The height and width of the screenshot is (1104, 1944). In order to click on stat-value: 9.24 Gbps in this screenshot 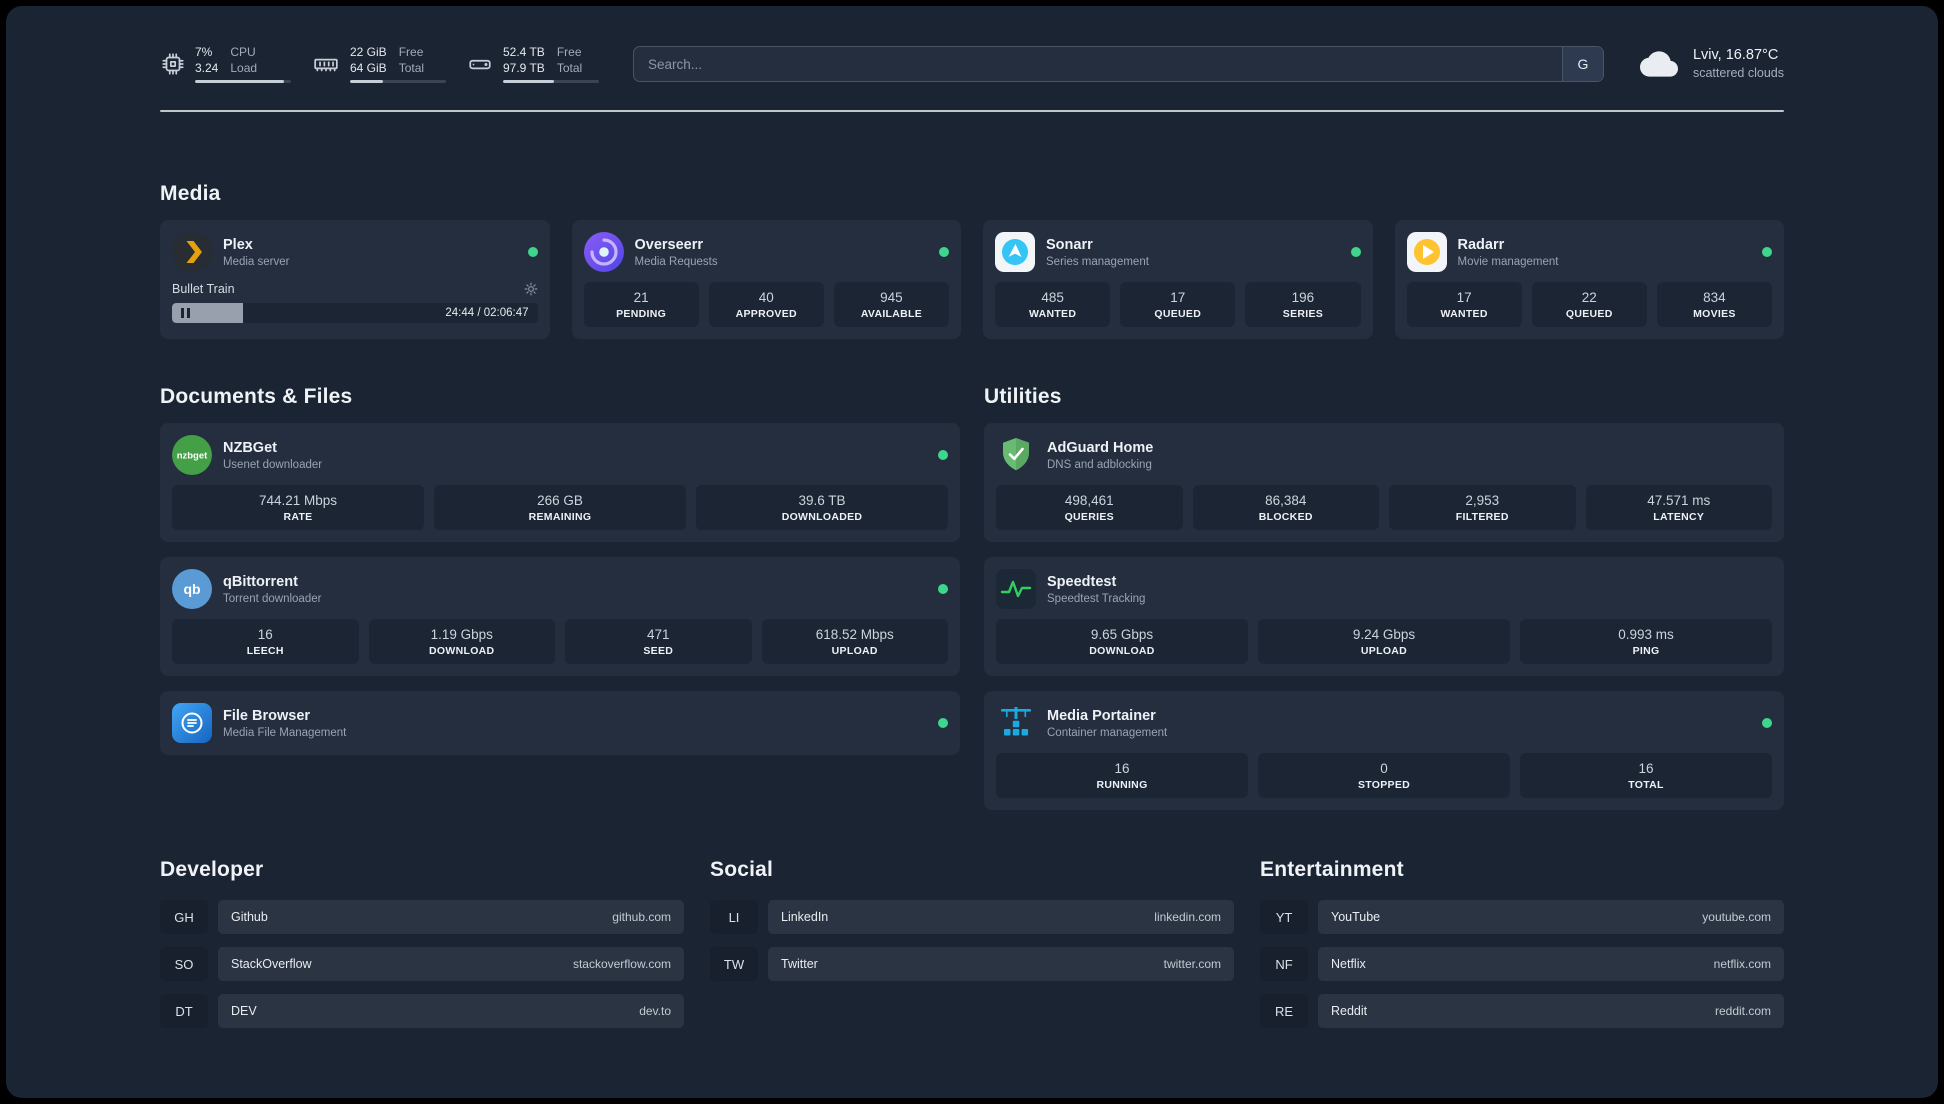, I will do `click(1384, 634)`.